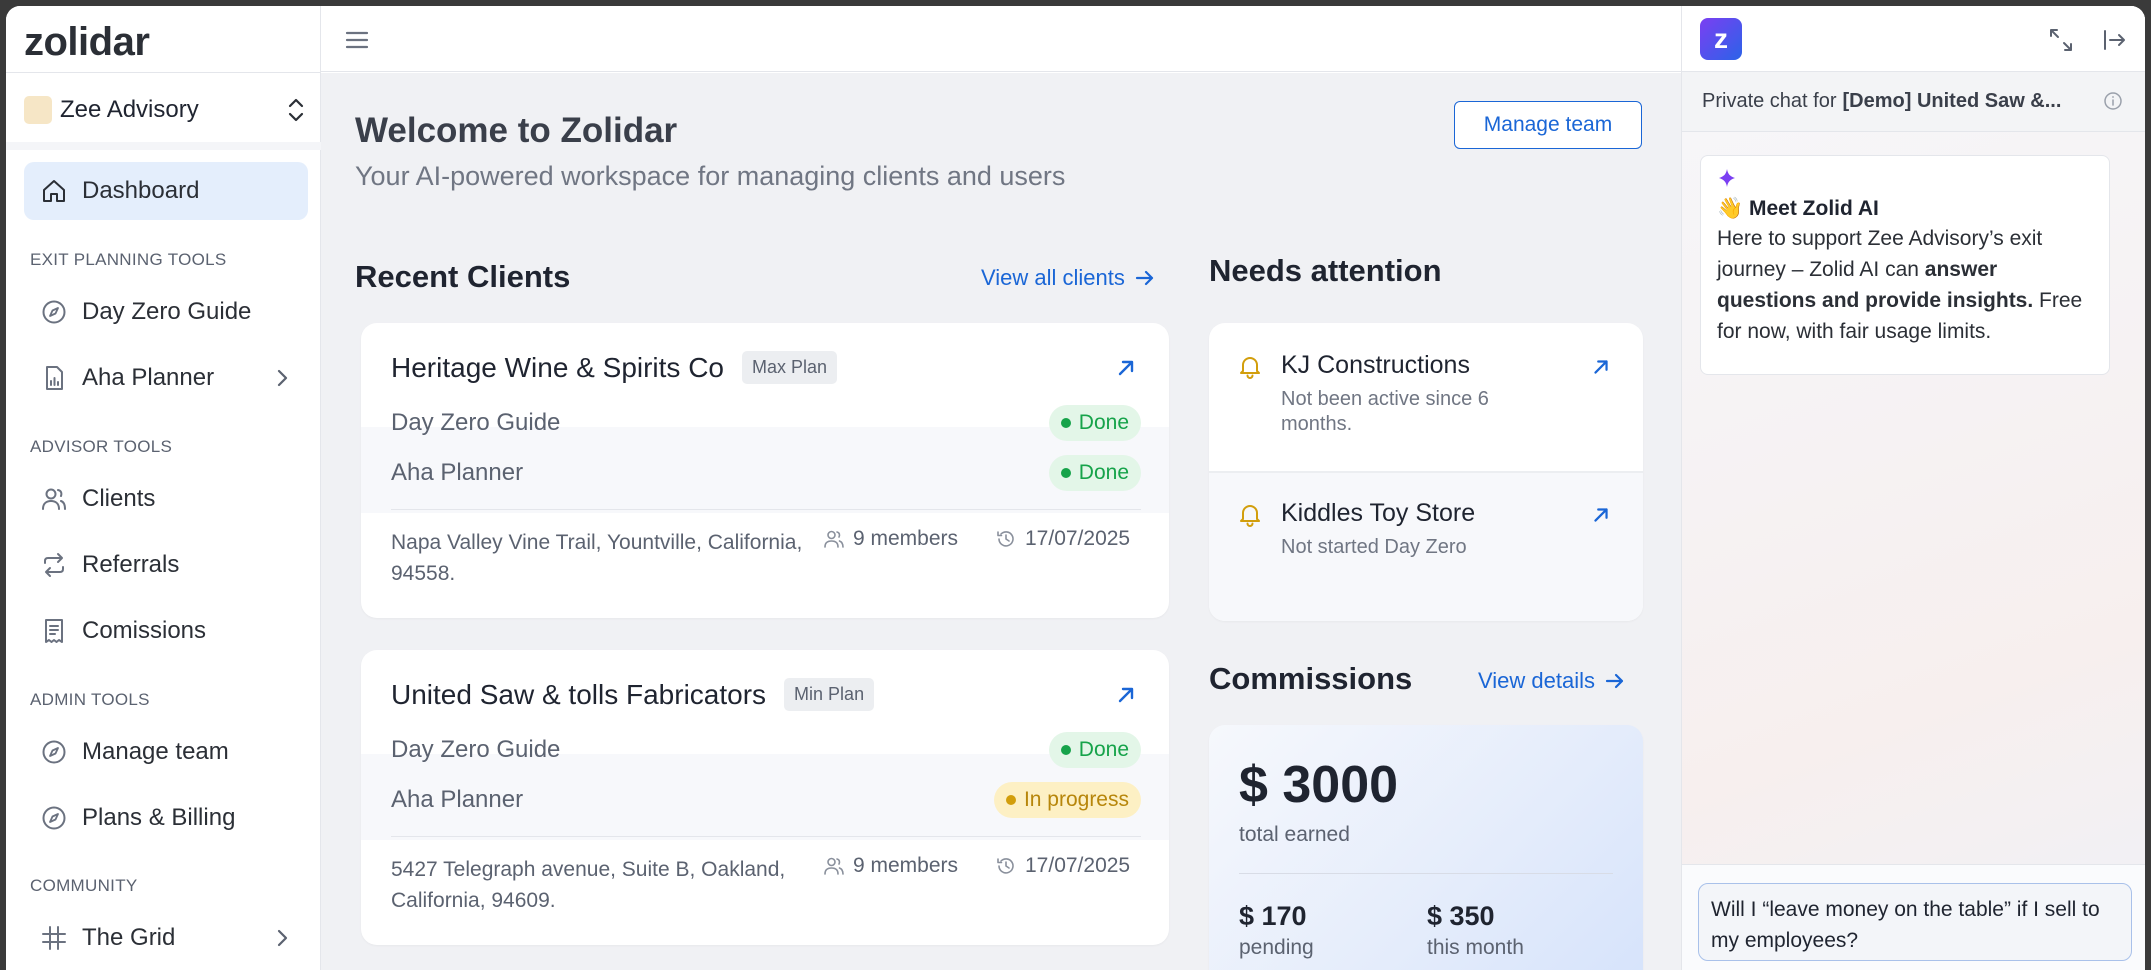 Image resolution: width=2151 pixels, height=970 pixels. What do you see at coordinates (2061, 40) in the screenshot?
I see `expand-icon` at bounding box center [2061, 40].